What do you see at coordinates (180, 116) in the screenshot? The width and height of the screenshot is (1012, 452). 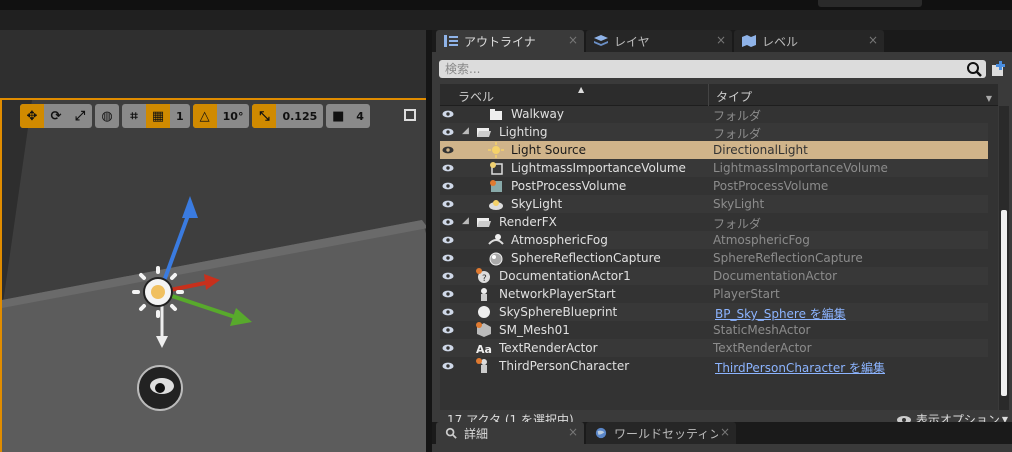 I see `layer-count: 1` at bounding box center [180, 116].